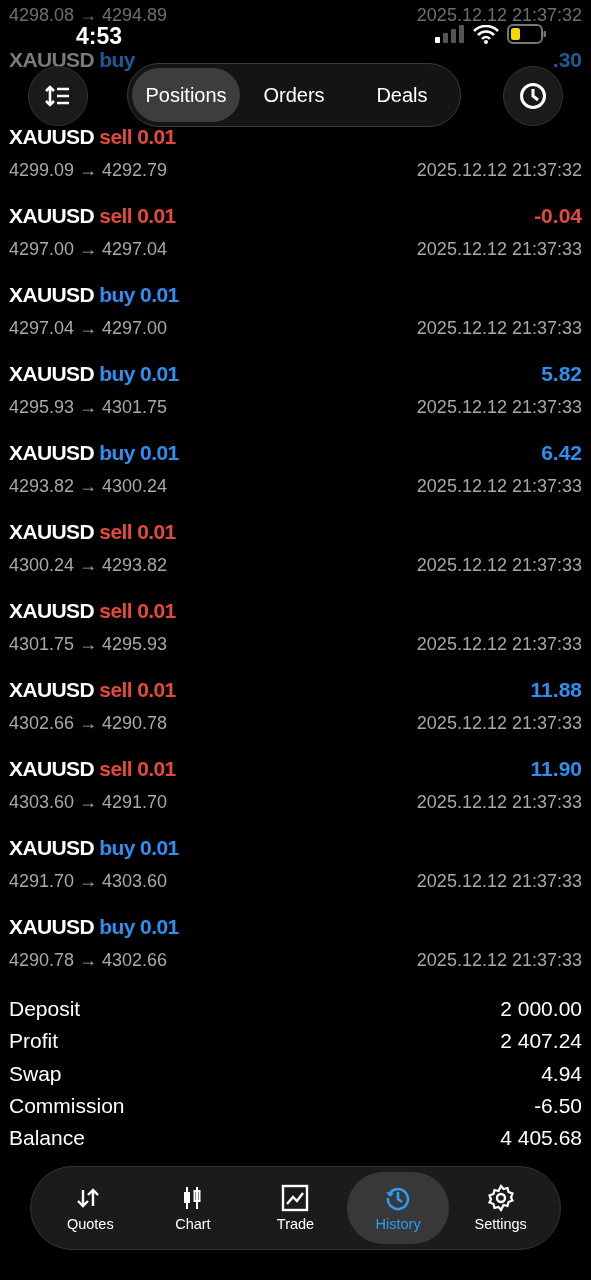  Describe the element at coordinates (558, 1106) in the screenshot. I see `summary-value: -6.50` at that location.